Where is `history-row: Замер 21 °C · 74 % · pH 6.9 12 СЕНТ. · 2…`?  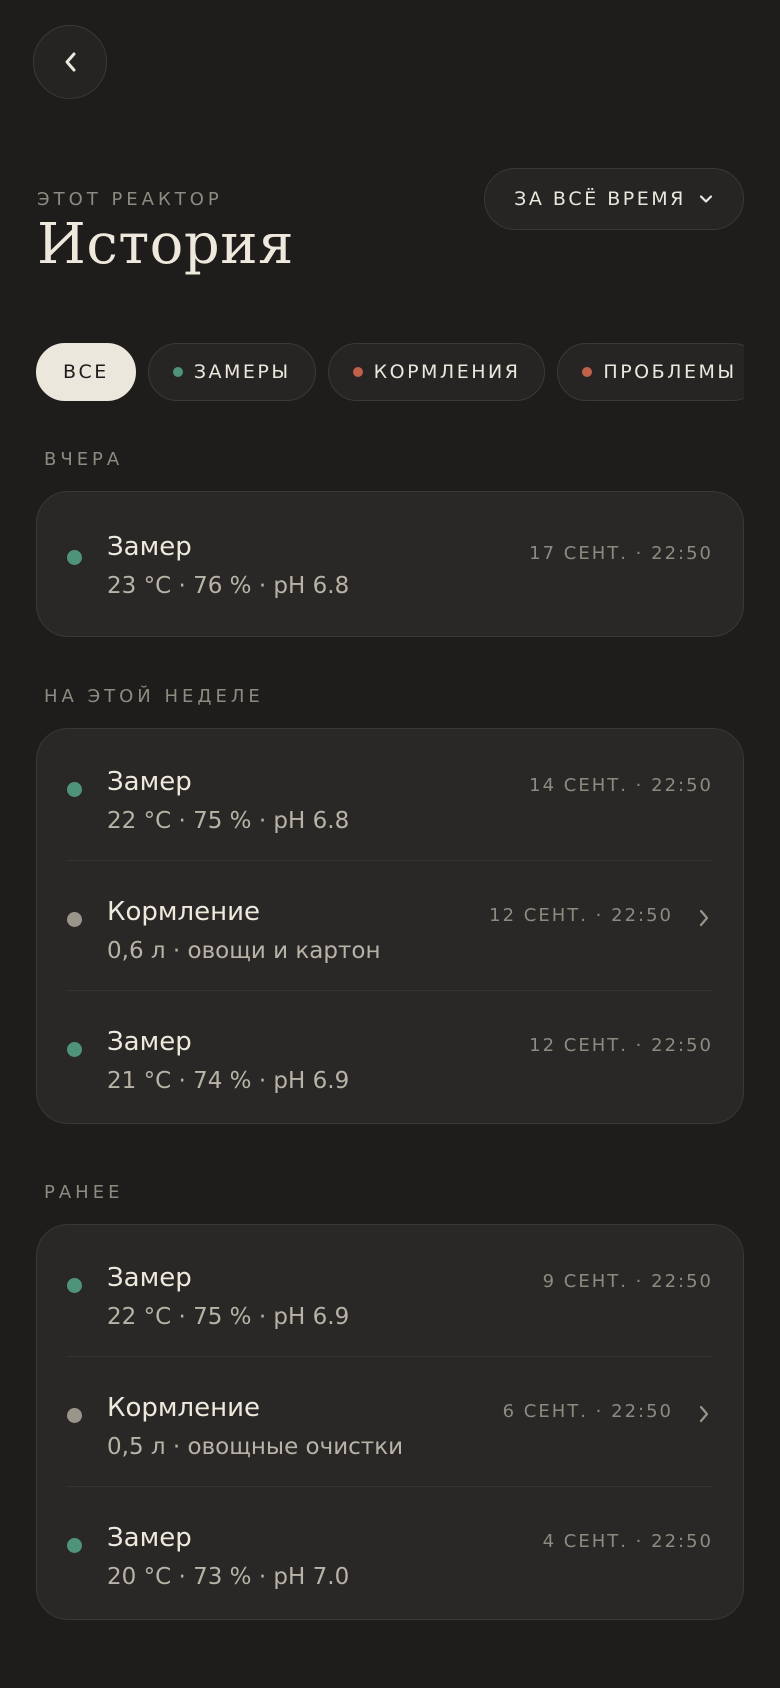 history-row: Замер 21 °C · 74 % · pH 6.9 12 СЕНТ. · 2… is located at coordinates (390, 1056).